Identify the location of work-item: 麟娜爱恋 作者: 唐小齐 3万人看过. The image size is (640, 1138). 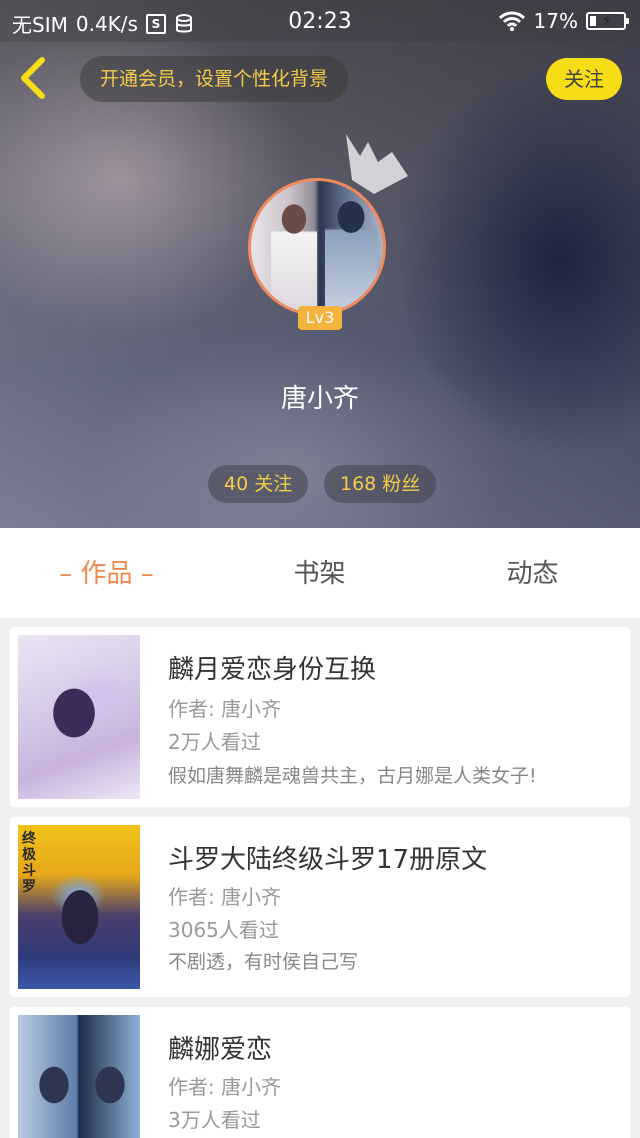
(320, 1072).